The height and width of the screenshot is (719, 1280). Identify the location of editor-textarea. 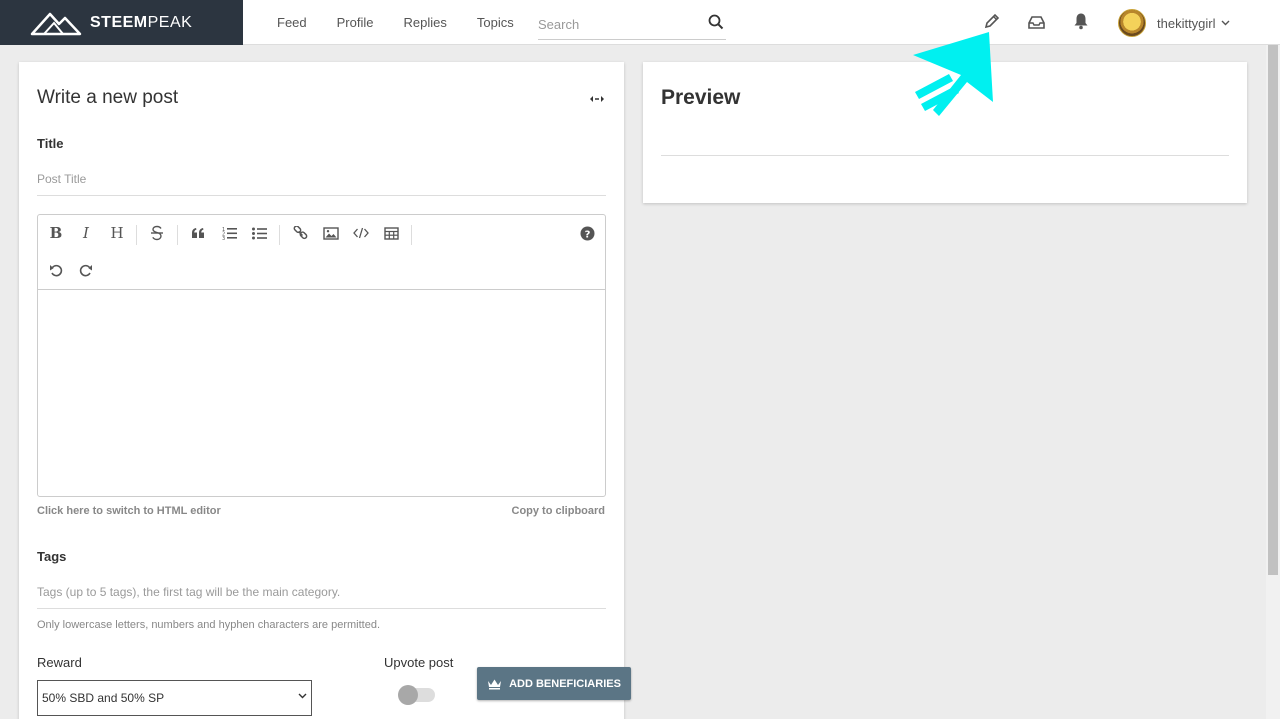
(321, 393).